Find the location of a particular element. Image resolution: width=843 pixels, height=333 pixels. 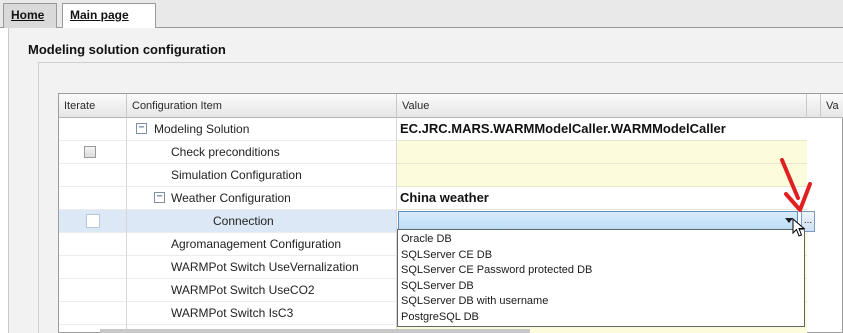

config-item-label: Simulation Configuration is located at coordinates (236, 175).